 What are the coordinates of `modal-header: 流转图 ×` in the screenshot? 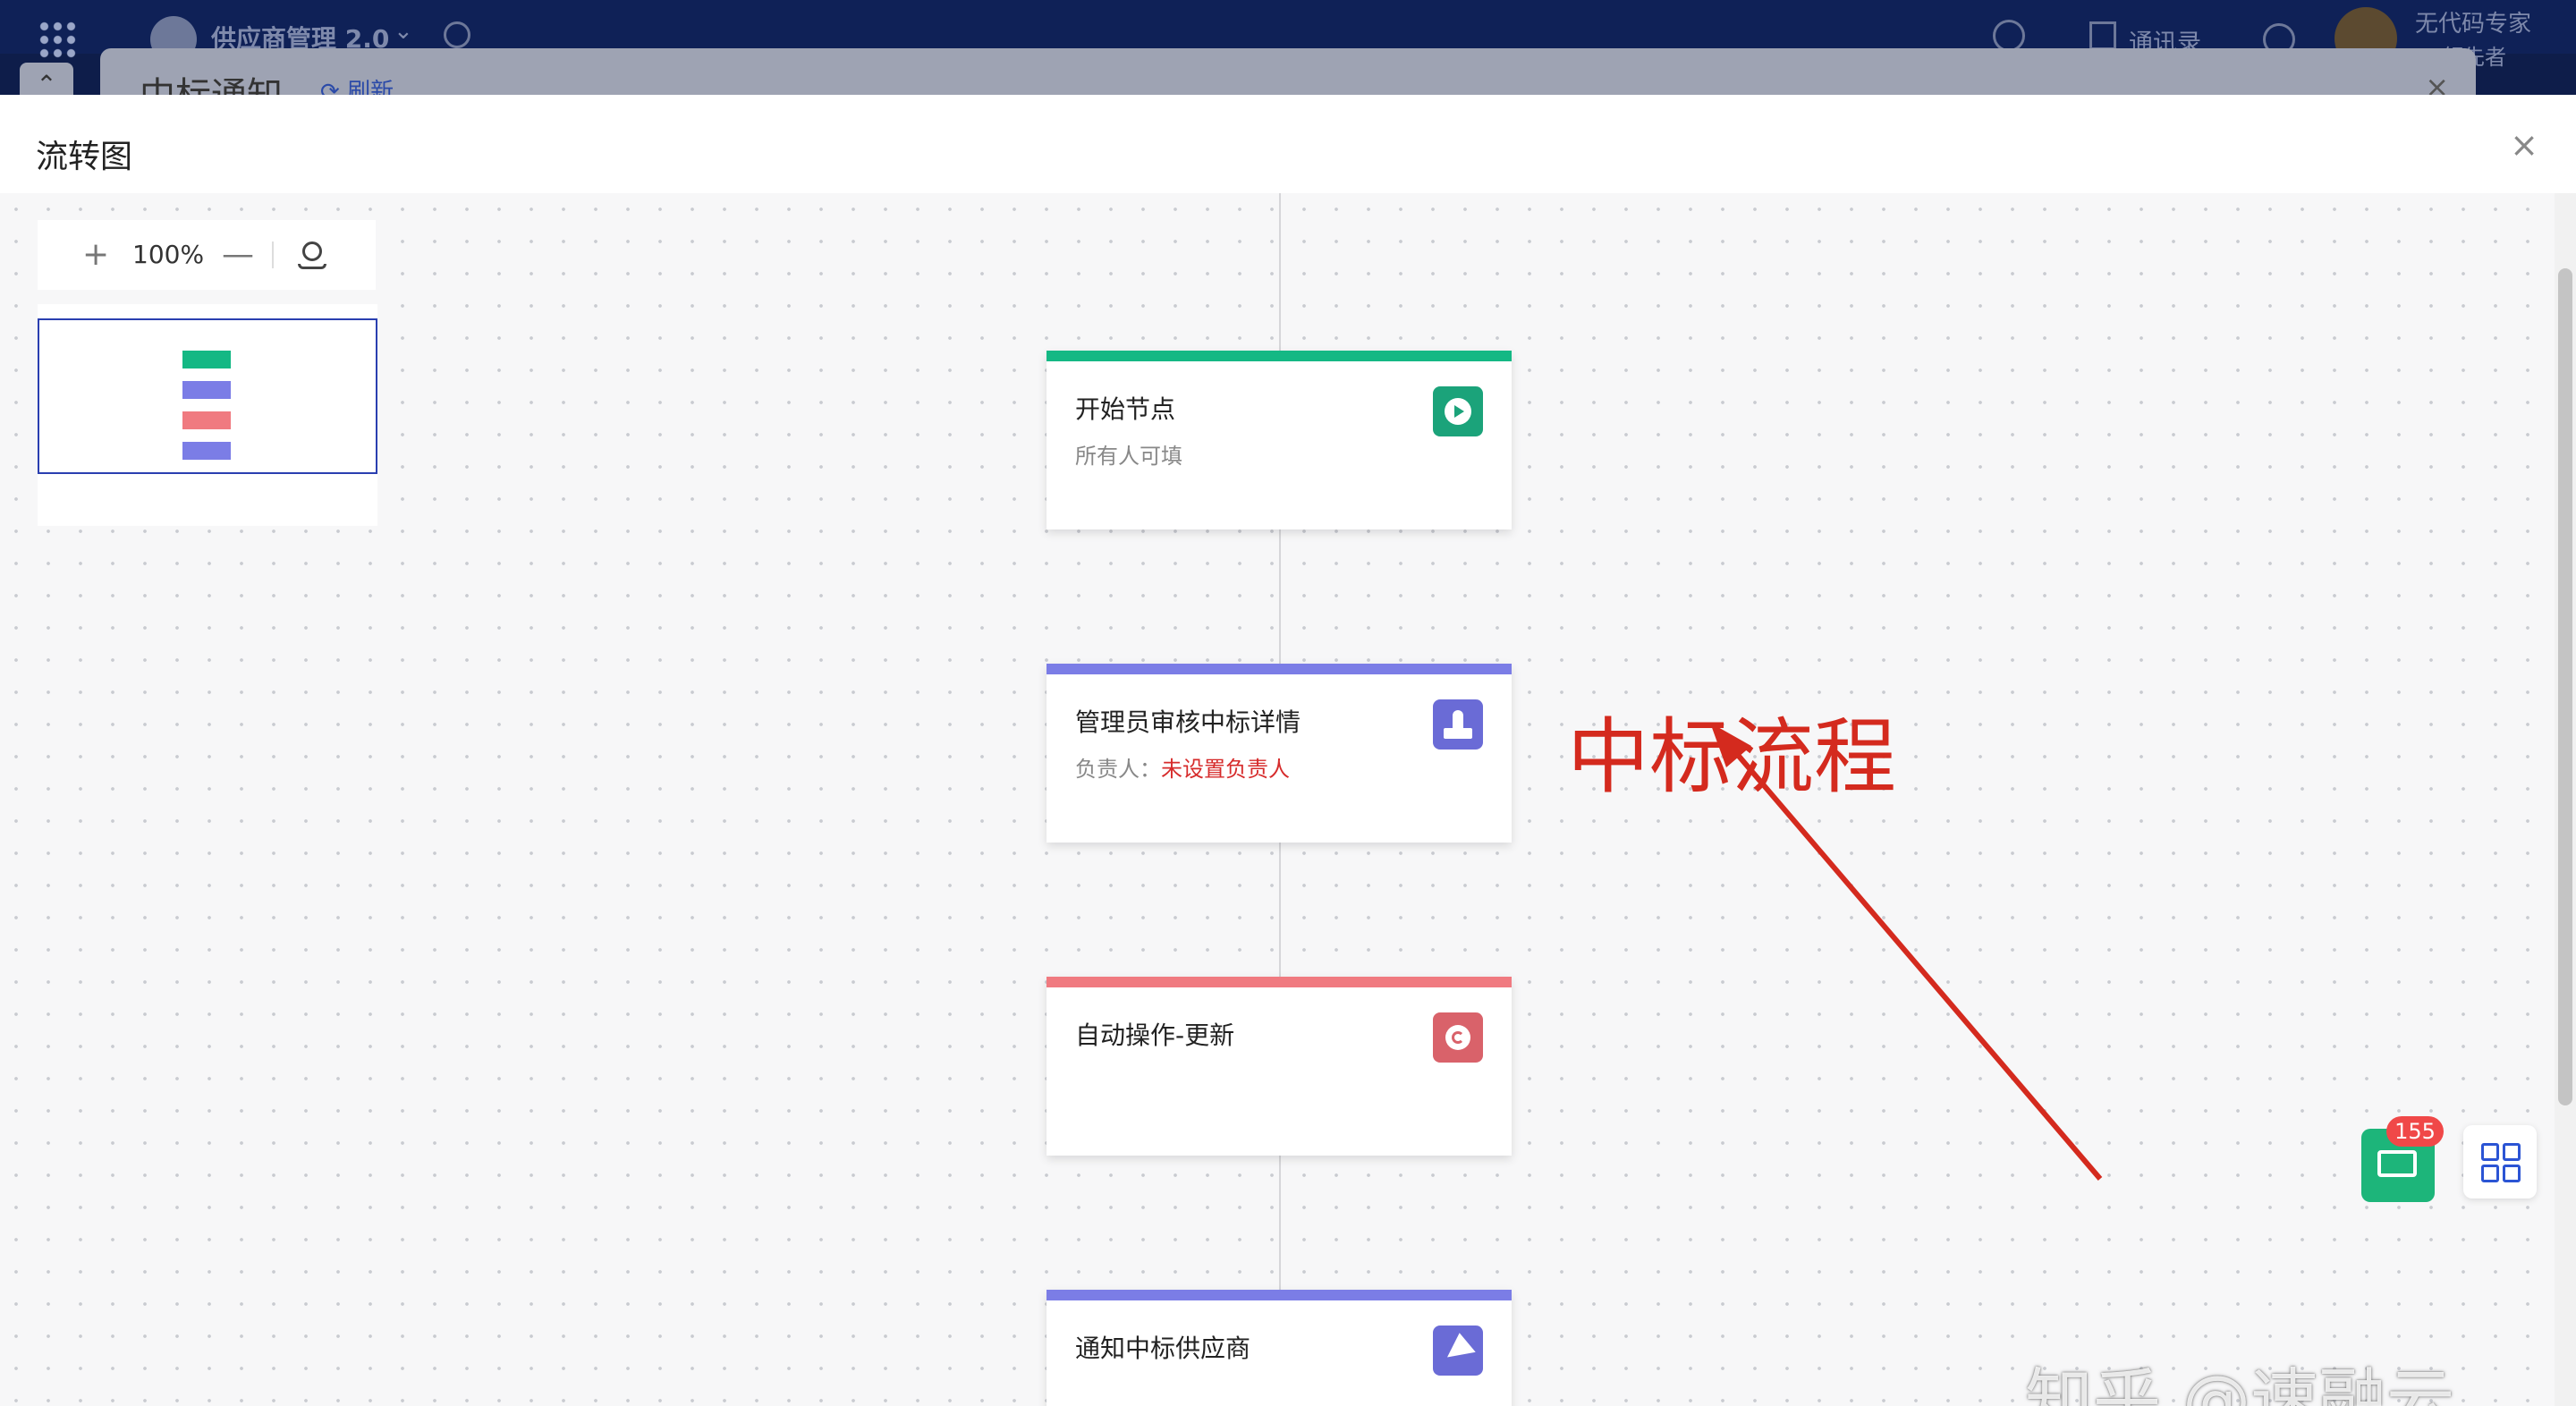 It's located at (1288, 144).